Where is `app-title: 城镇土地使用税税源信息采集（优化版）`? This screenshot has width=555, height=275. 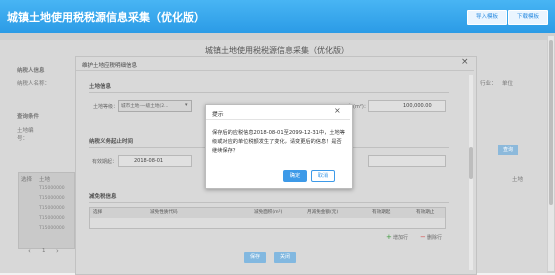
app-title: 城镇土地使用税税源信息采集（优化版） is located at coordinates (106, 17).